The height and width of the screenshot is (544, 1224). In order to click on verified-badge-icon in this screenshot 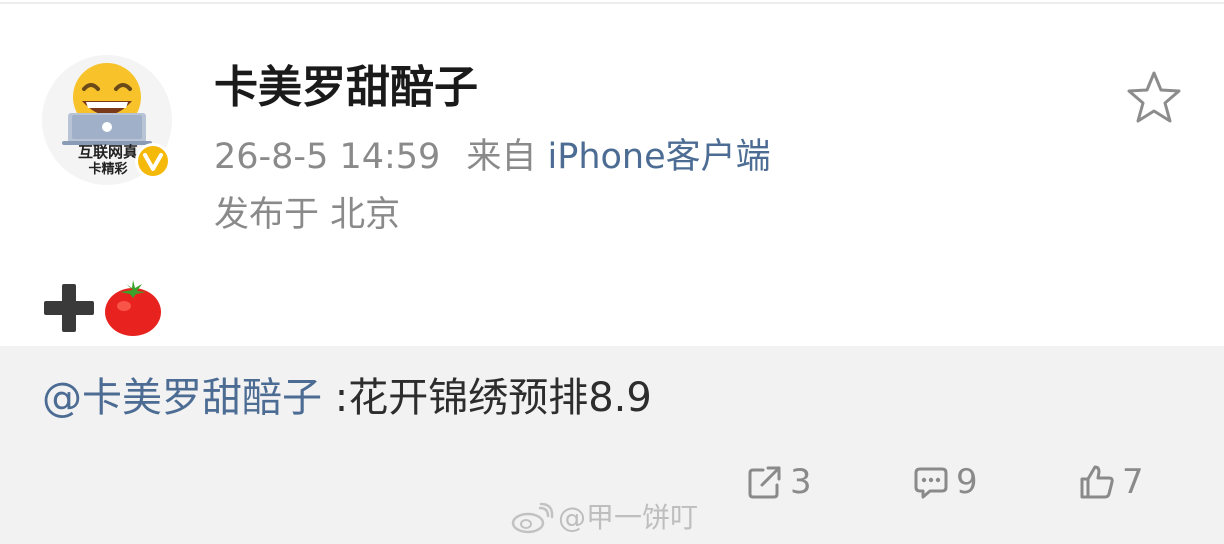, I will do `click(153, 161)`.